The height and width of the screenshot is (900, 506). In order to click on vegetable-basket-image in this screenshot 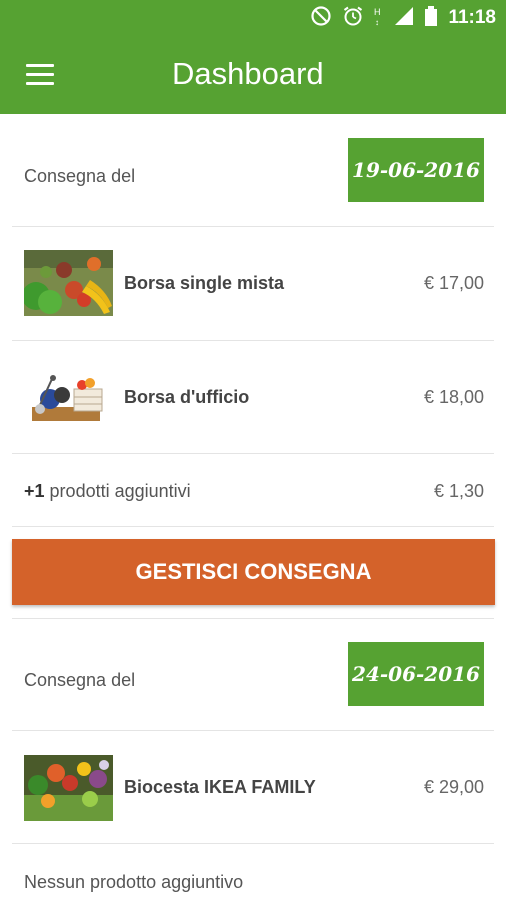, I will do `click(67, 283)`.